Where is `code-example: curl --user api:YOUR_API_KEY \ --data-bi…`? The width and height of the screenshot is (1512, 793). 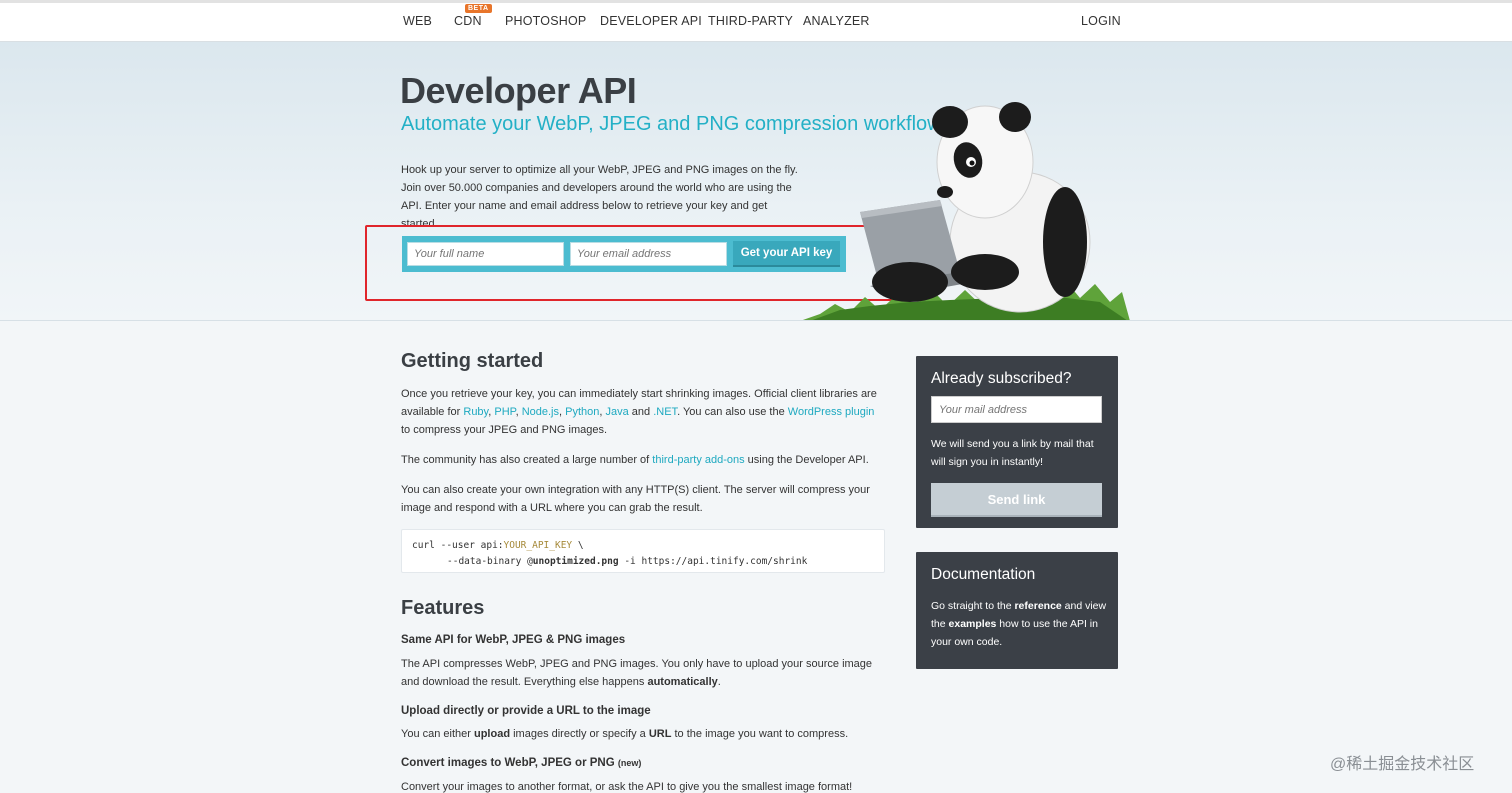
code-example: curl --user api:YOUR_API_KEY \ --data-bi… is located at coordinates (643, 551).